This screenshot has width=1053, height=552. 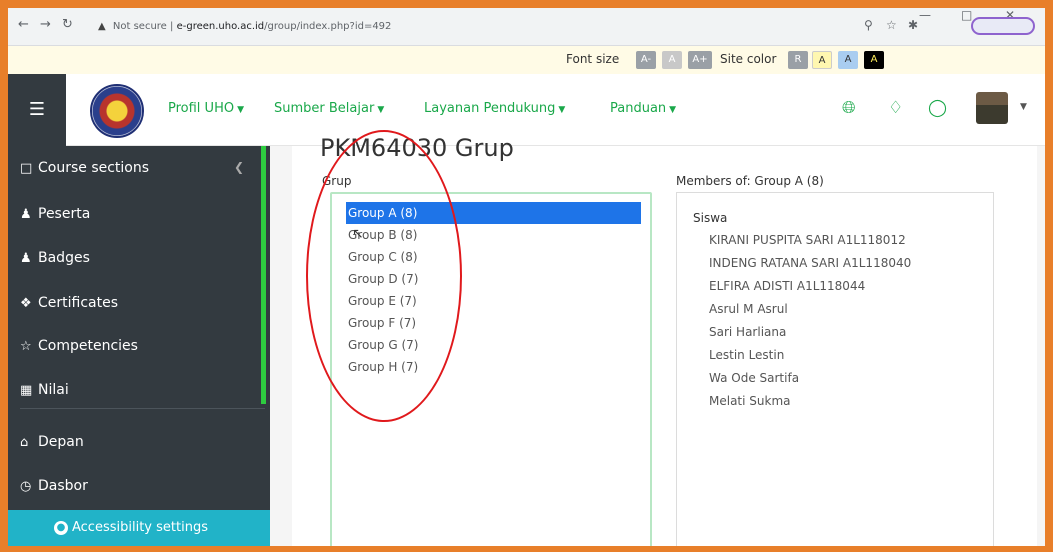 What do you see at coordinates (494, 108) in the screenshot?
I see `menu-layanan-pendukung: Layanan Pendukung ▼` at bounding box center [494, 108].